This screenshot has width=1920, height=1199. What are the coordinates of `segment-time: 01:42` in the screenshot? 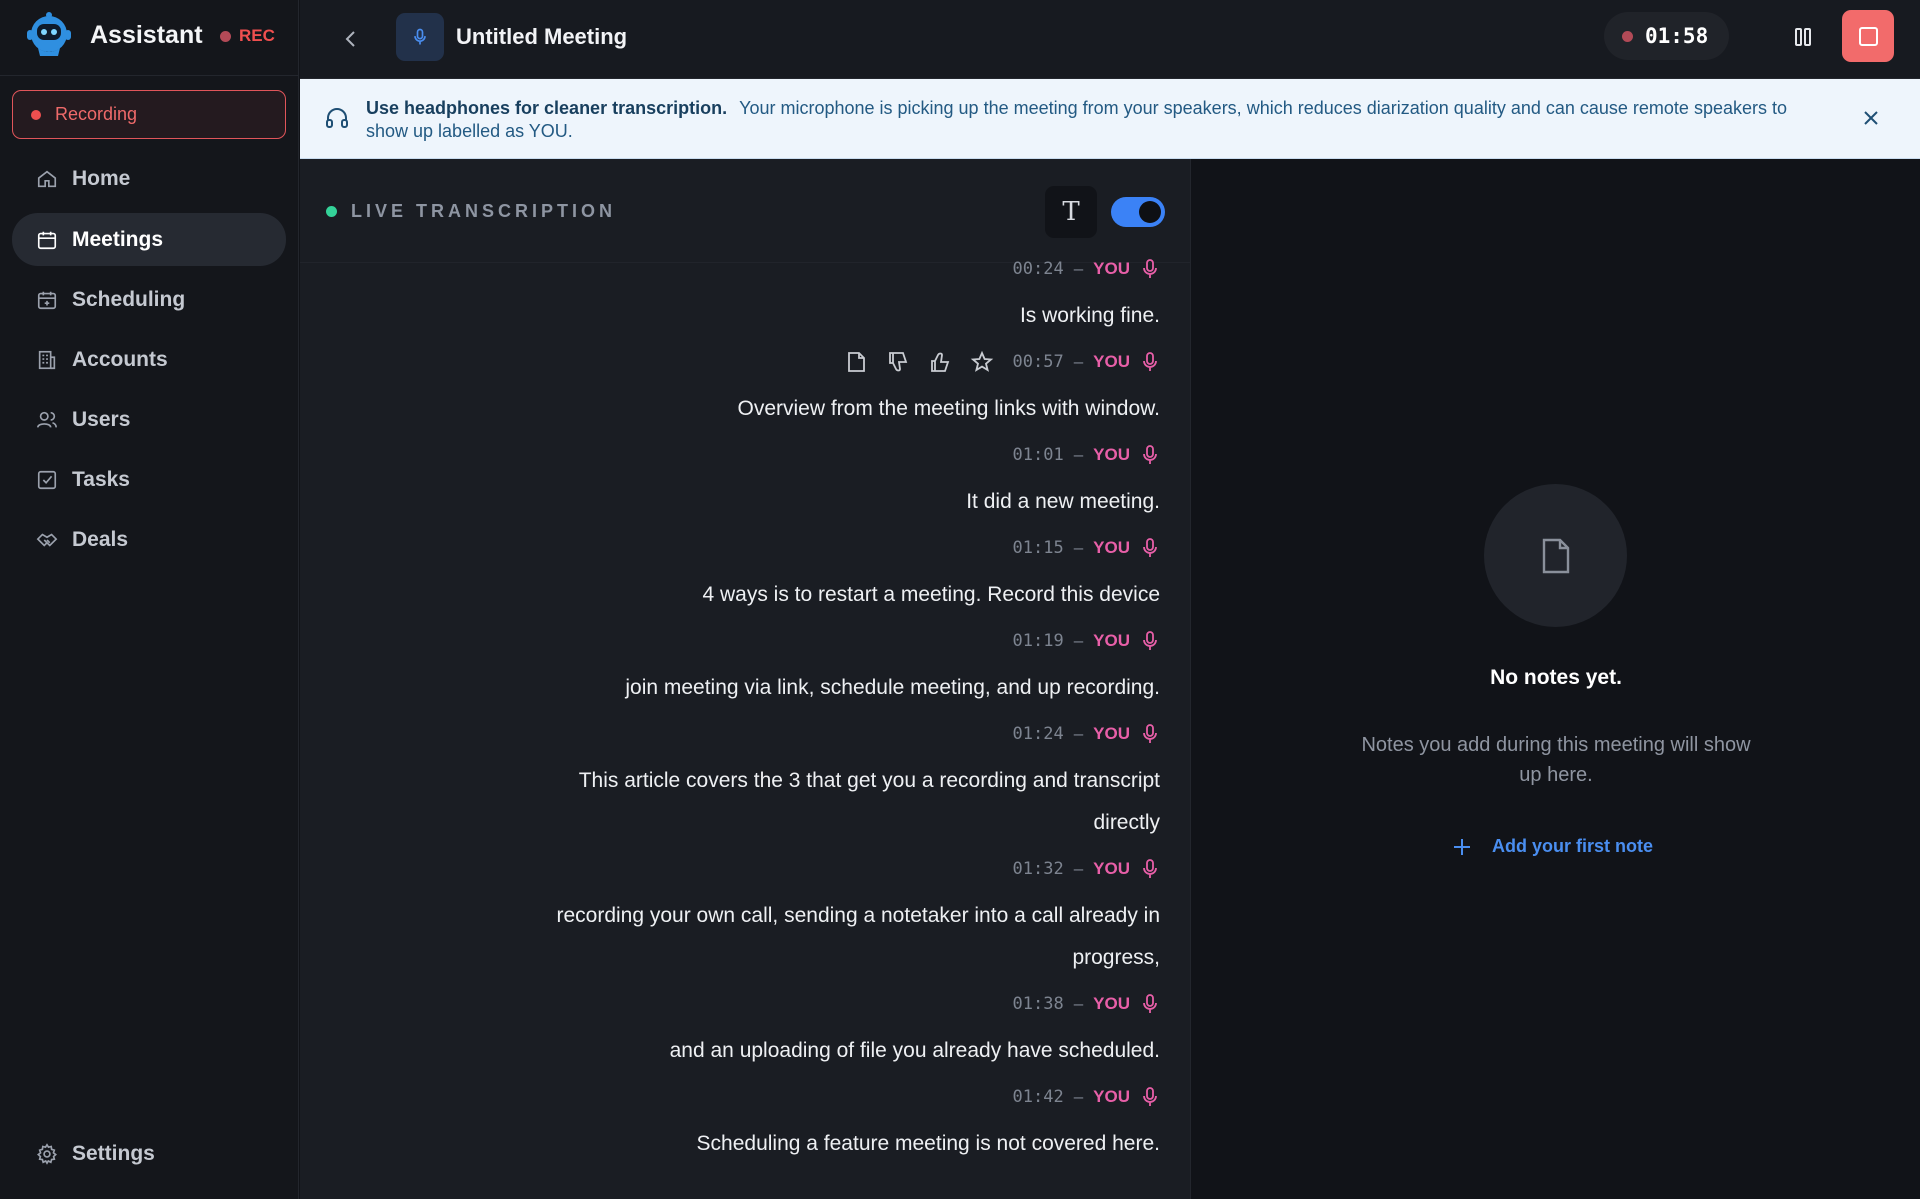 It's located at (1038, 1097).